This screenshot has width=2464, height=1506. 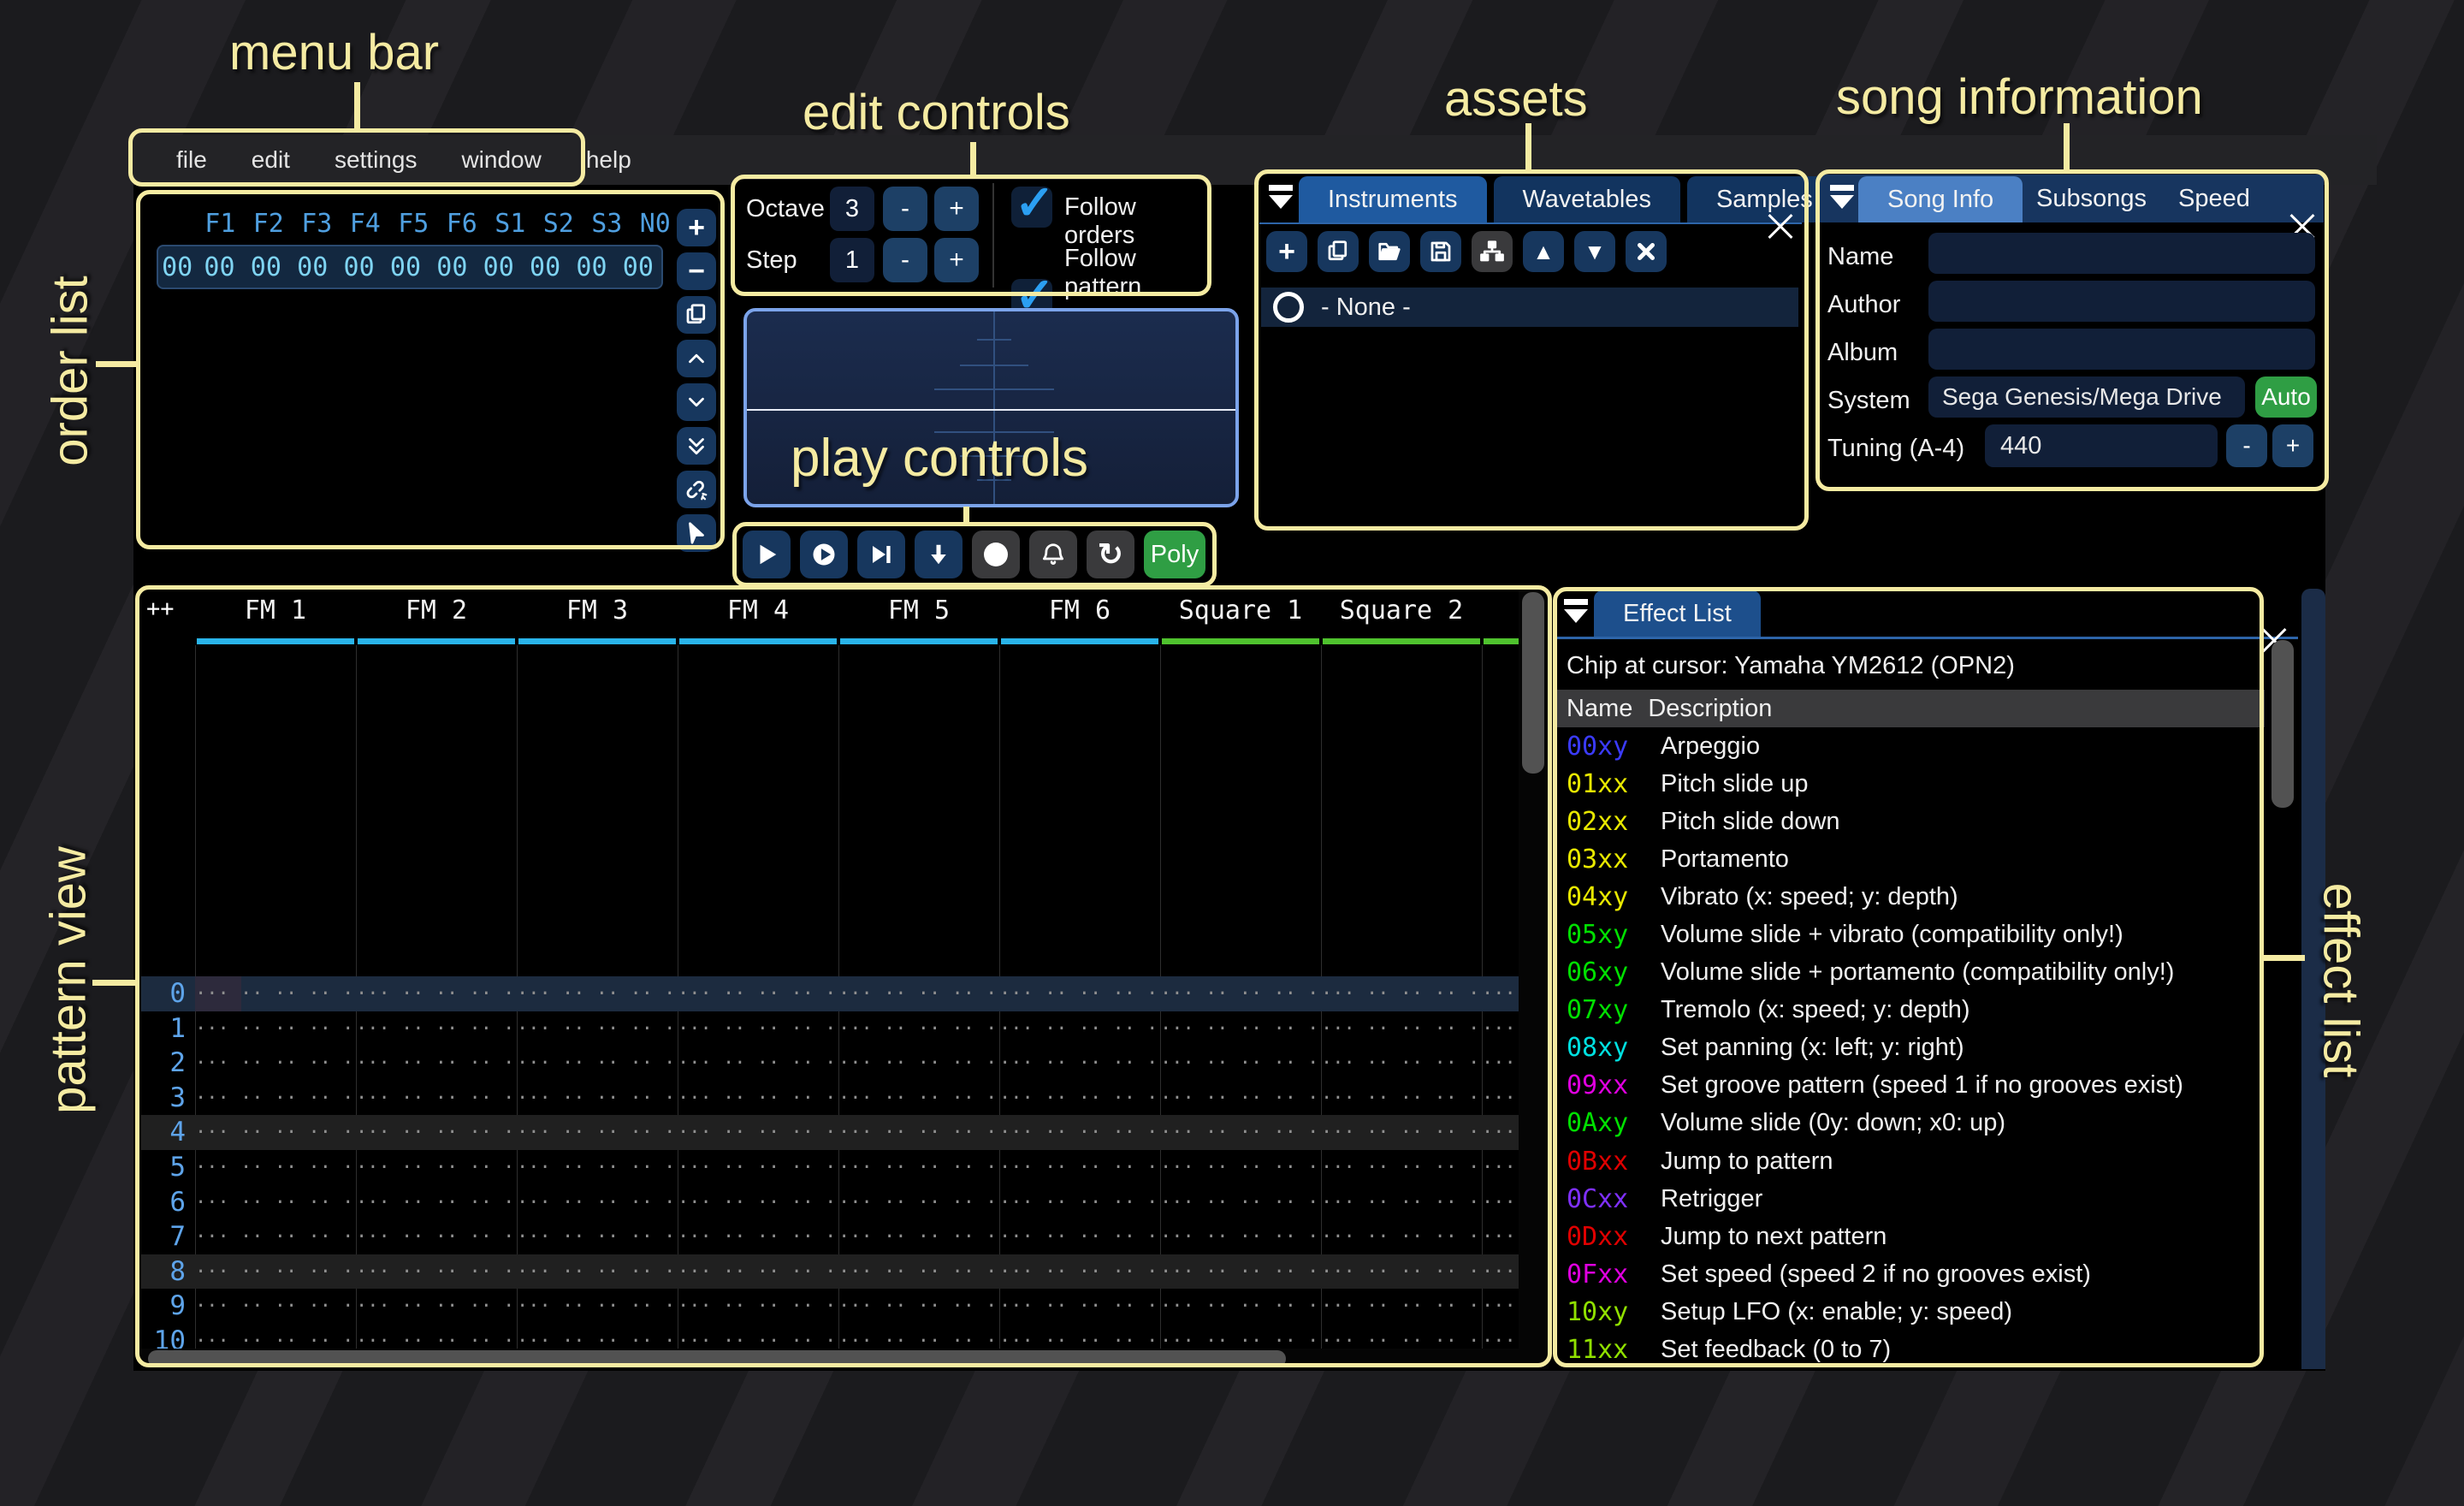 I want to click on metronome-button, so click(x=1053, y=554).